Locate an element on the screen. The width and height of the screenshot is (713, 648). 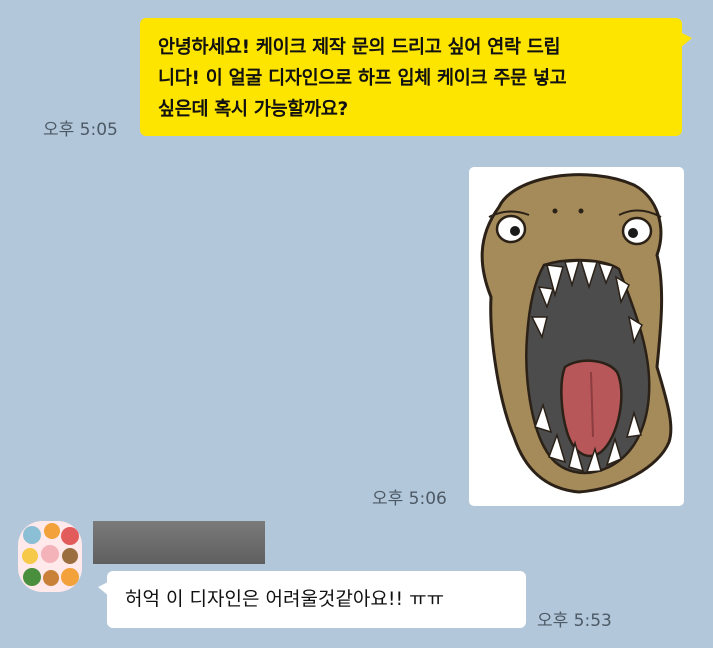
incoming-message-bubble: 허억 이 디자인은 어려울것같아요!! ㅠㅠ is located at coordinates (312, 599).